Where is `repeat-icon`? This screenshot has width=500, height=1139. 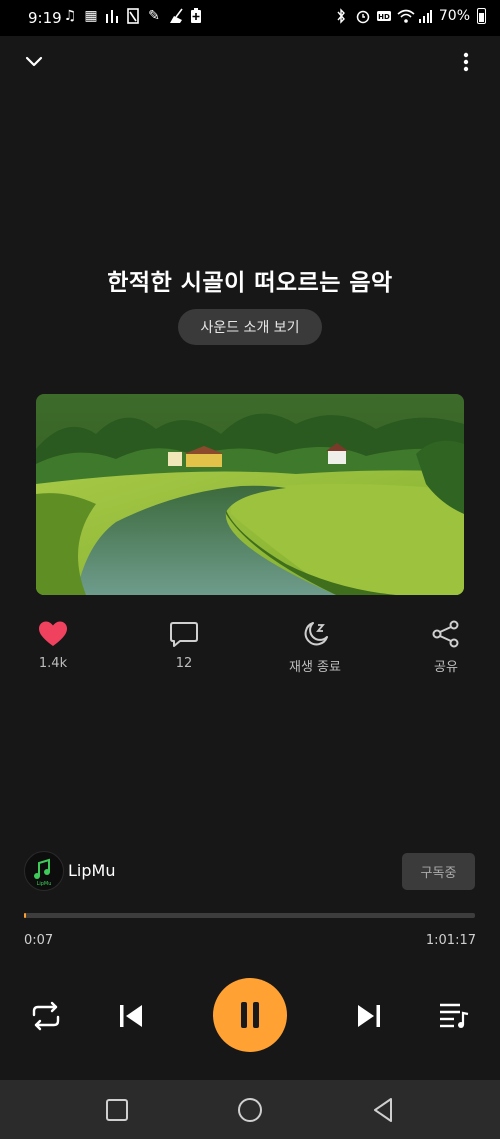 repeat-icon is located at coordinates (46, 1016).